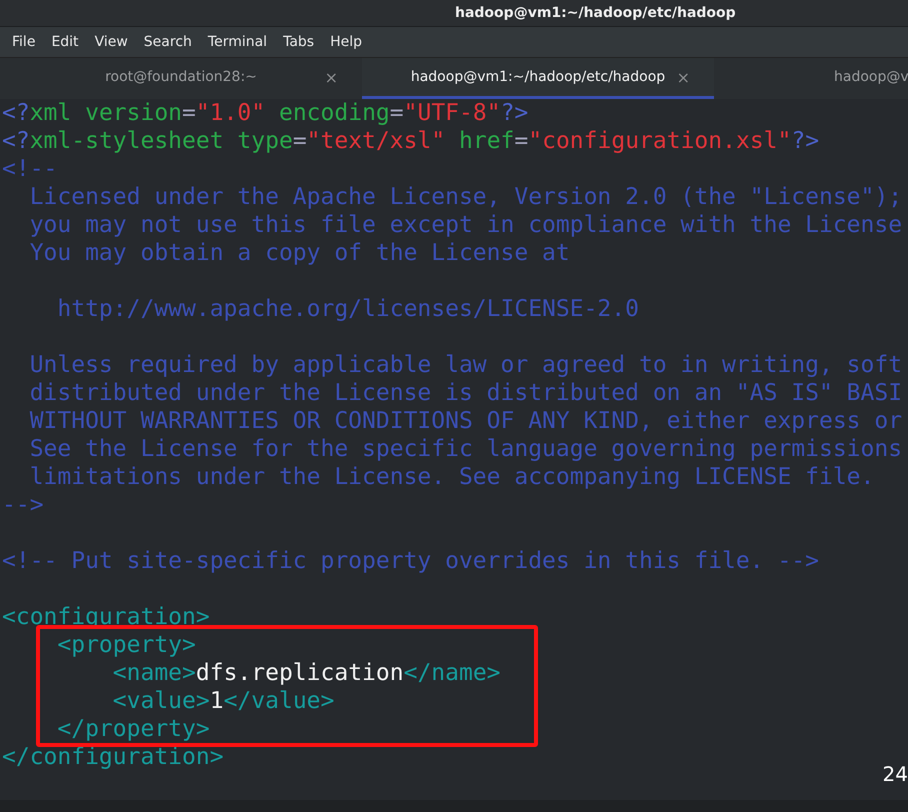  What do you see at coordinates (895, 774) in the screenshot?
I see `corner-text: 24` at bounding box center [895, 774].